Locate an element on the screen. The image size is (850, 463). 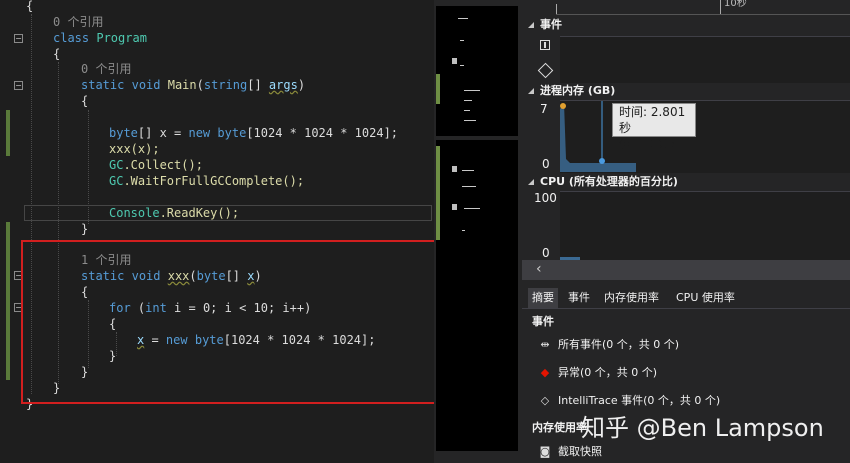
tab-cpu-usage: CPU 使用率 is located at coordinates (705, 298).